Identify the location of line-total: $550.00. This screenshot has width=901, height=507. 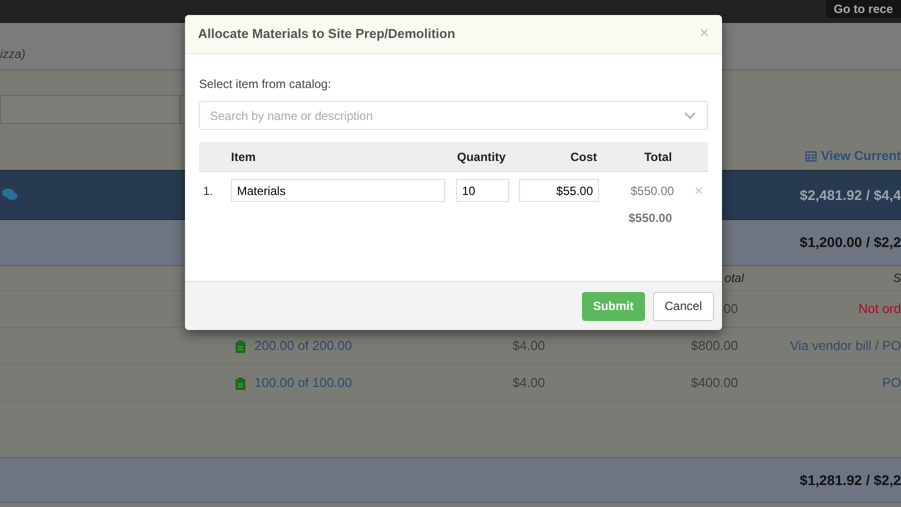
(652, 191).